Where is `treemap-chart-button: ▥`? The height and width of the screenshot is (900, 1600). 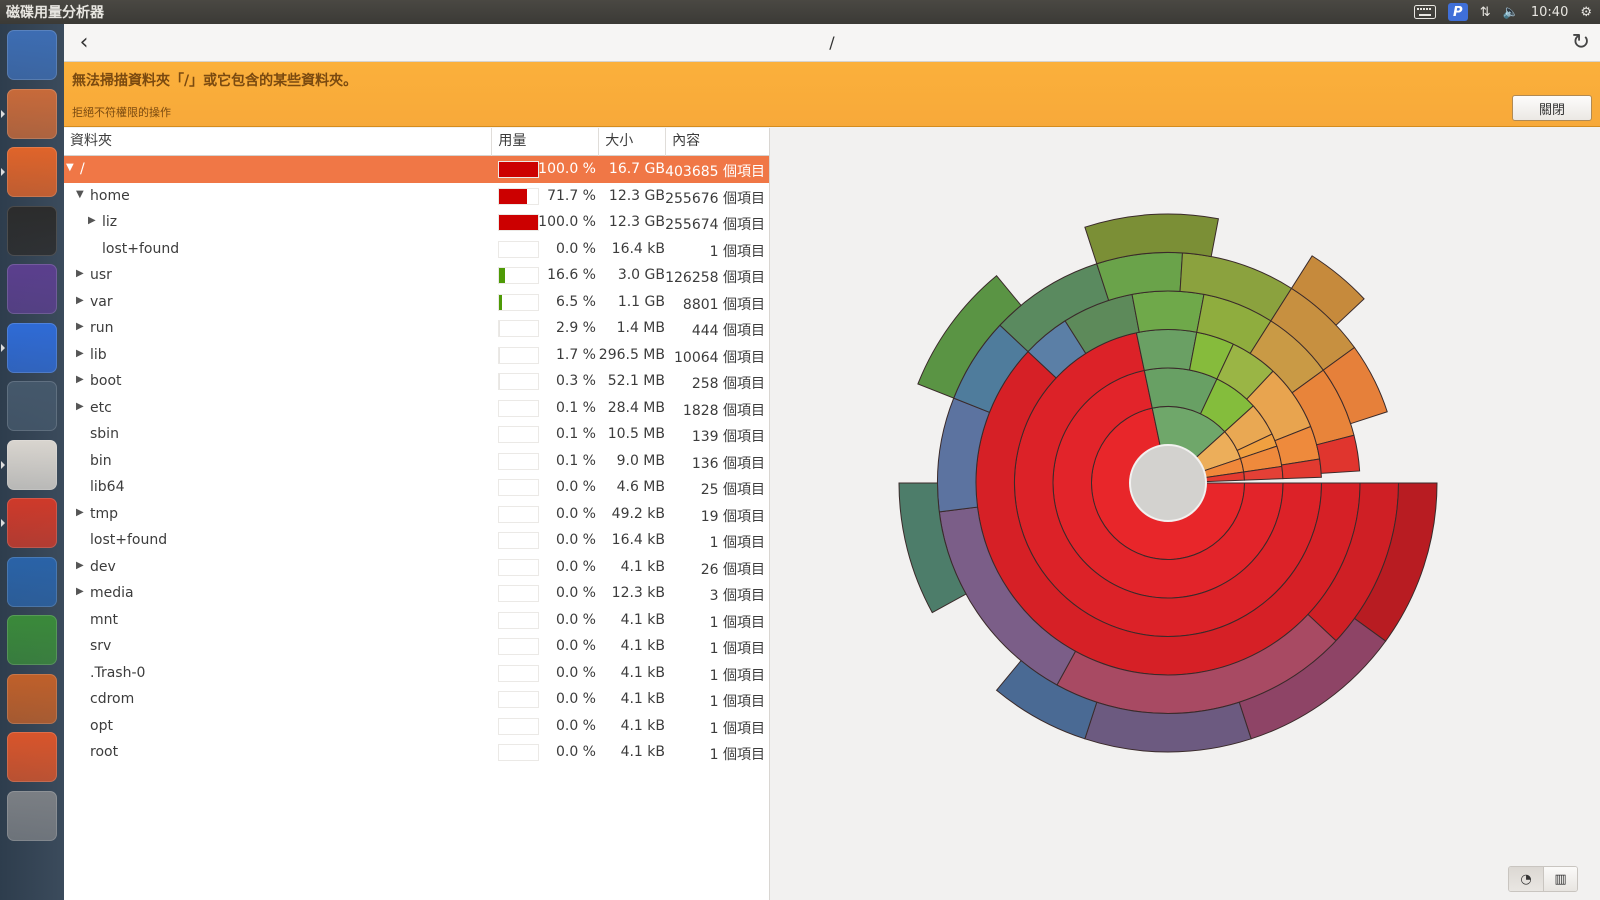
treemap-chart-button: ▥ is located at coordinates (1560, 879).